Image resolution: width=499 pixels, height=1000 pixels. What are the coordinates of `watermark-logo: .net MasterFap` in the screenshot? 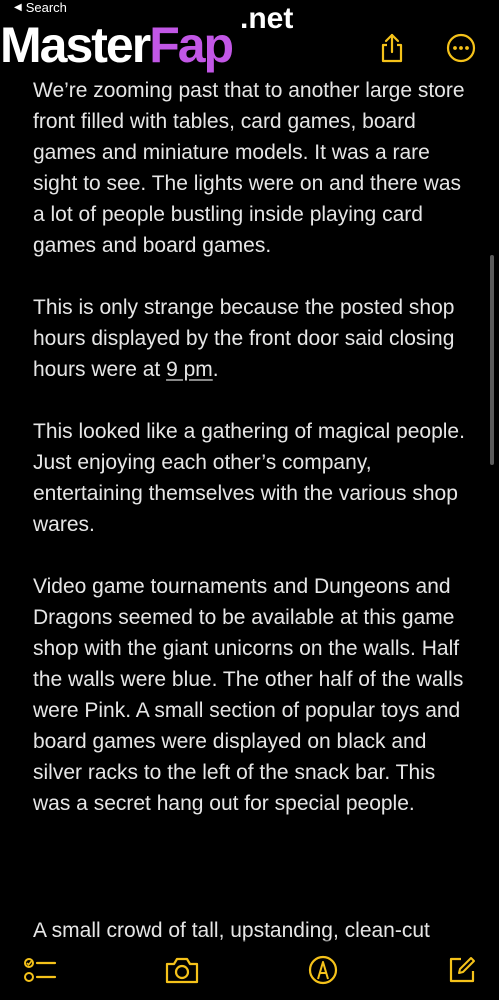 It's located at (155, 40).